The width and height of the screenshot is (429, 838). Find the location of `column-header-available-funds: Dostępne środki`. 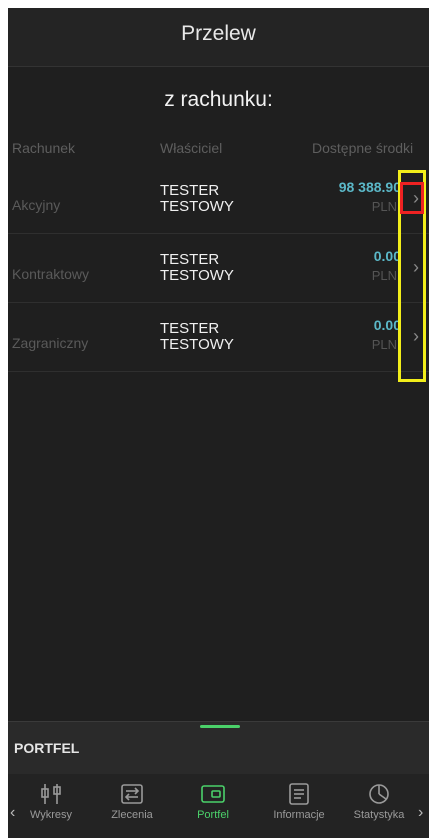

column-header-available-funds: Dostępne środki is located at coordinates (363, 148).